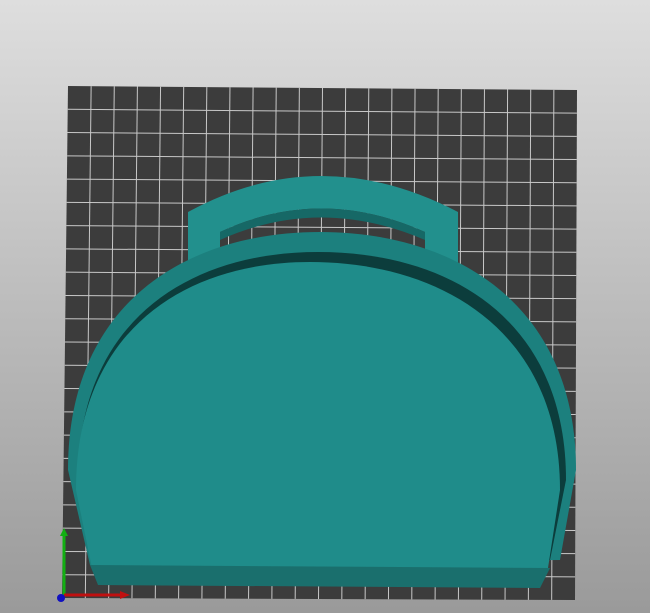 This screenshot has width=650, height=613. Describe the element at coordinates (61, 598) in the screenshot. I see `z-axis` at that location.